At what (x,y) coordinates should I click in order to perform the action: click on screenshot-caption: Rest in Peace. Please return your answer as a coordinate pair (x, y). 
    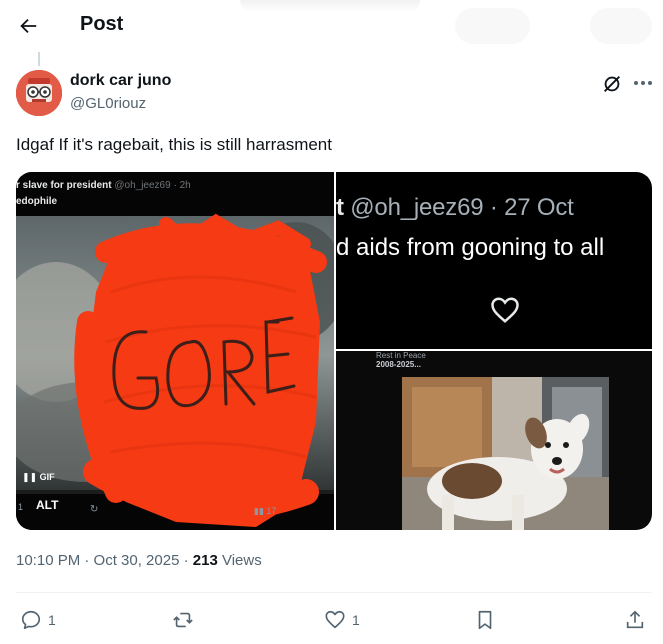
    Looking at the image, I should click on (401, 355).